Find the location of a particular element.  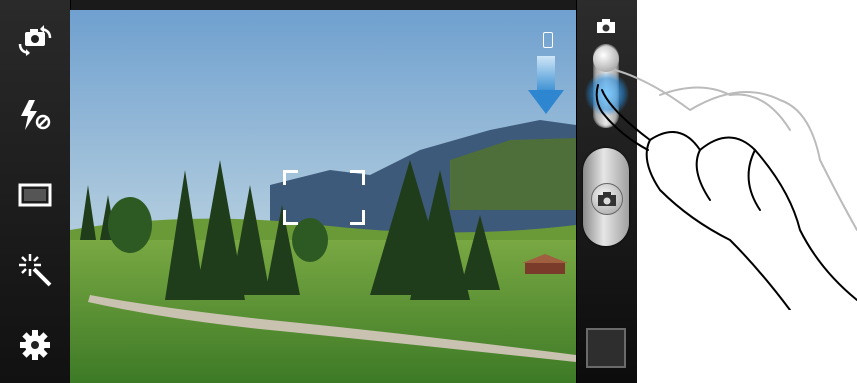

magic-wand-icon is located at coordinates (35, 270).